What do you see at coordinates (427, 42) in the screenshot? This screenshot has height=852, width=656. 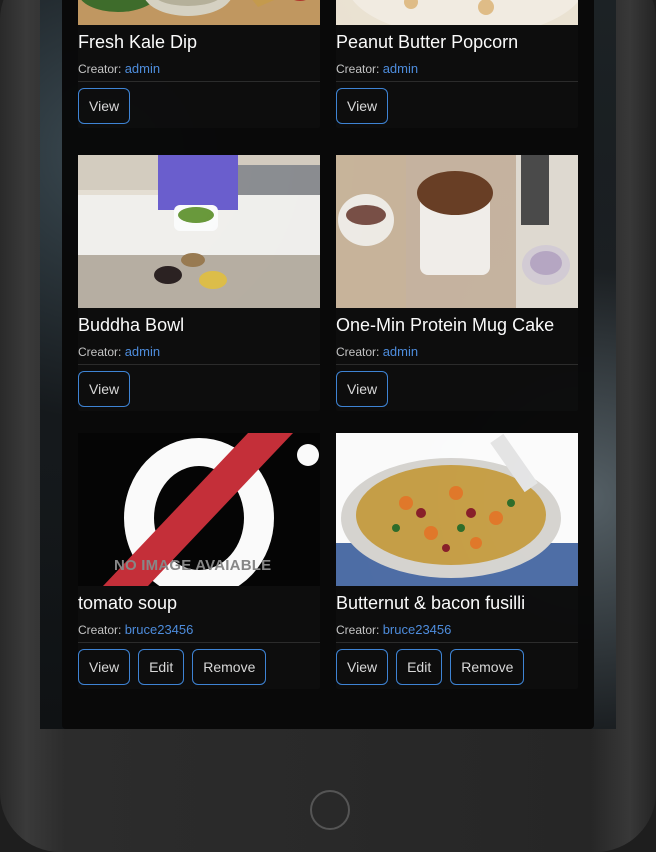 I see `recipe-title: Peanut Butter Popcorn` at bounding box center [427, 42].